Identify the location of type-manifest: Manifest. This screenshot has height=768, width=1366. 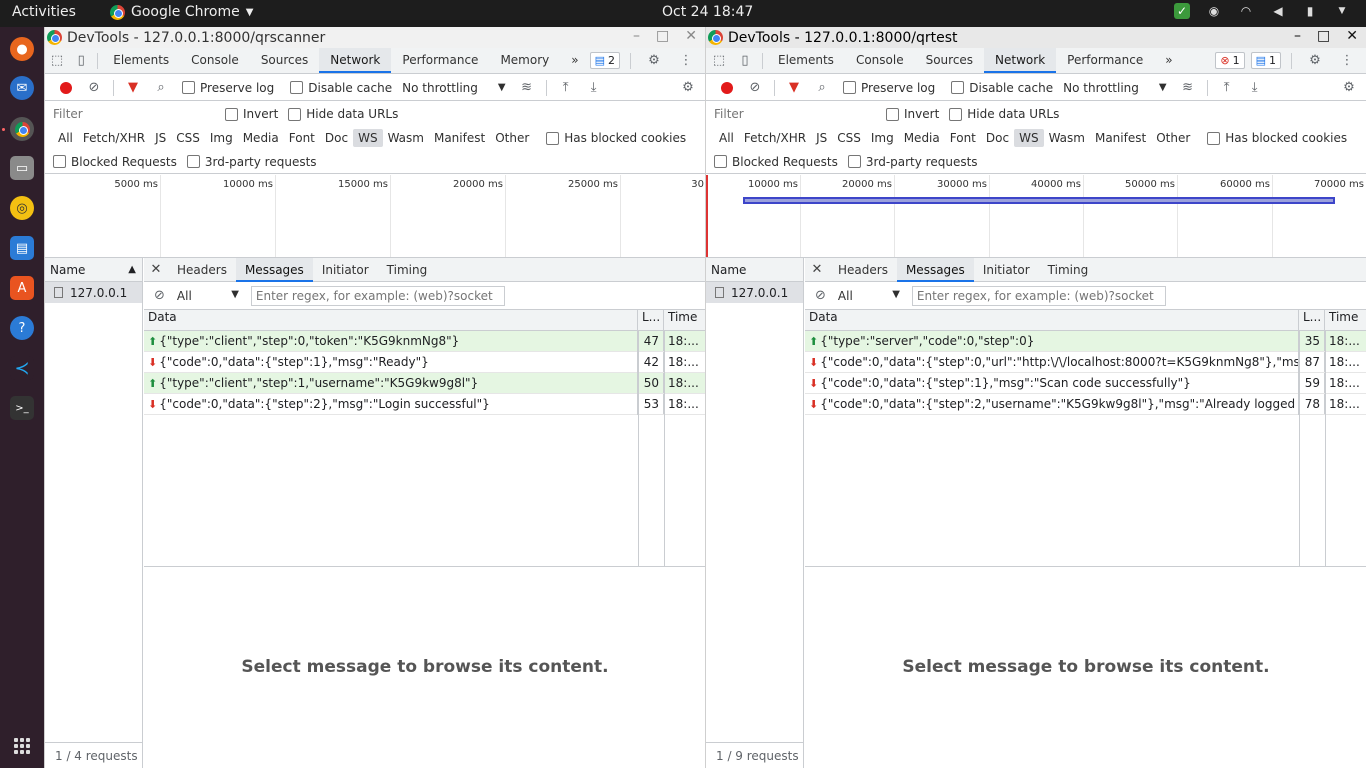
(459, 138).